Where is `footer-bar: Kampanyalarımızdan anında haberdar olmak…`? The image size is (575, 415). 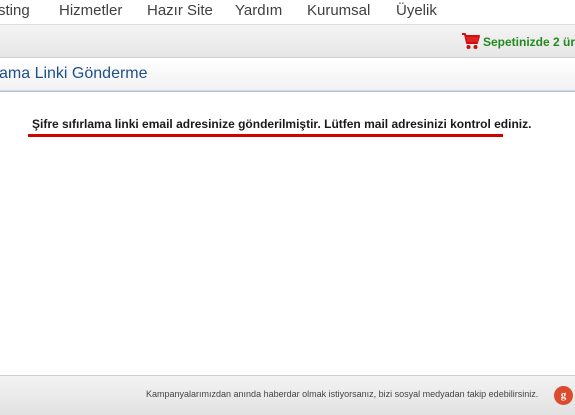 footer-bar: Kampanyalarımızdan anında haberdar olmak… is located at coordinates (287, 395).